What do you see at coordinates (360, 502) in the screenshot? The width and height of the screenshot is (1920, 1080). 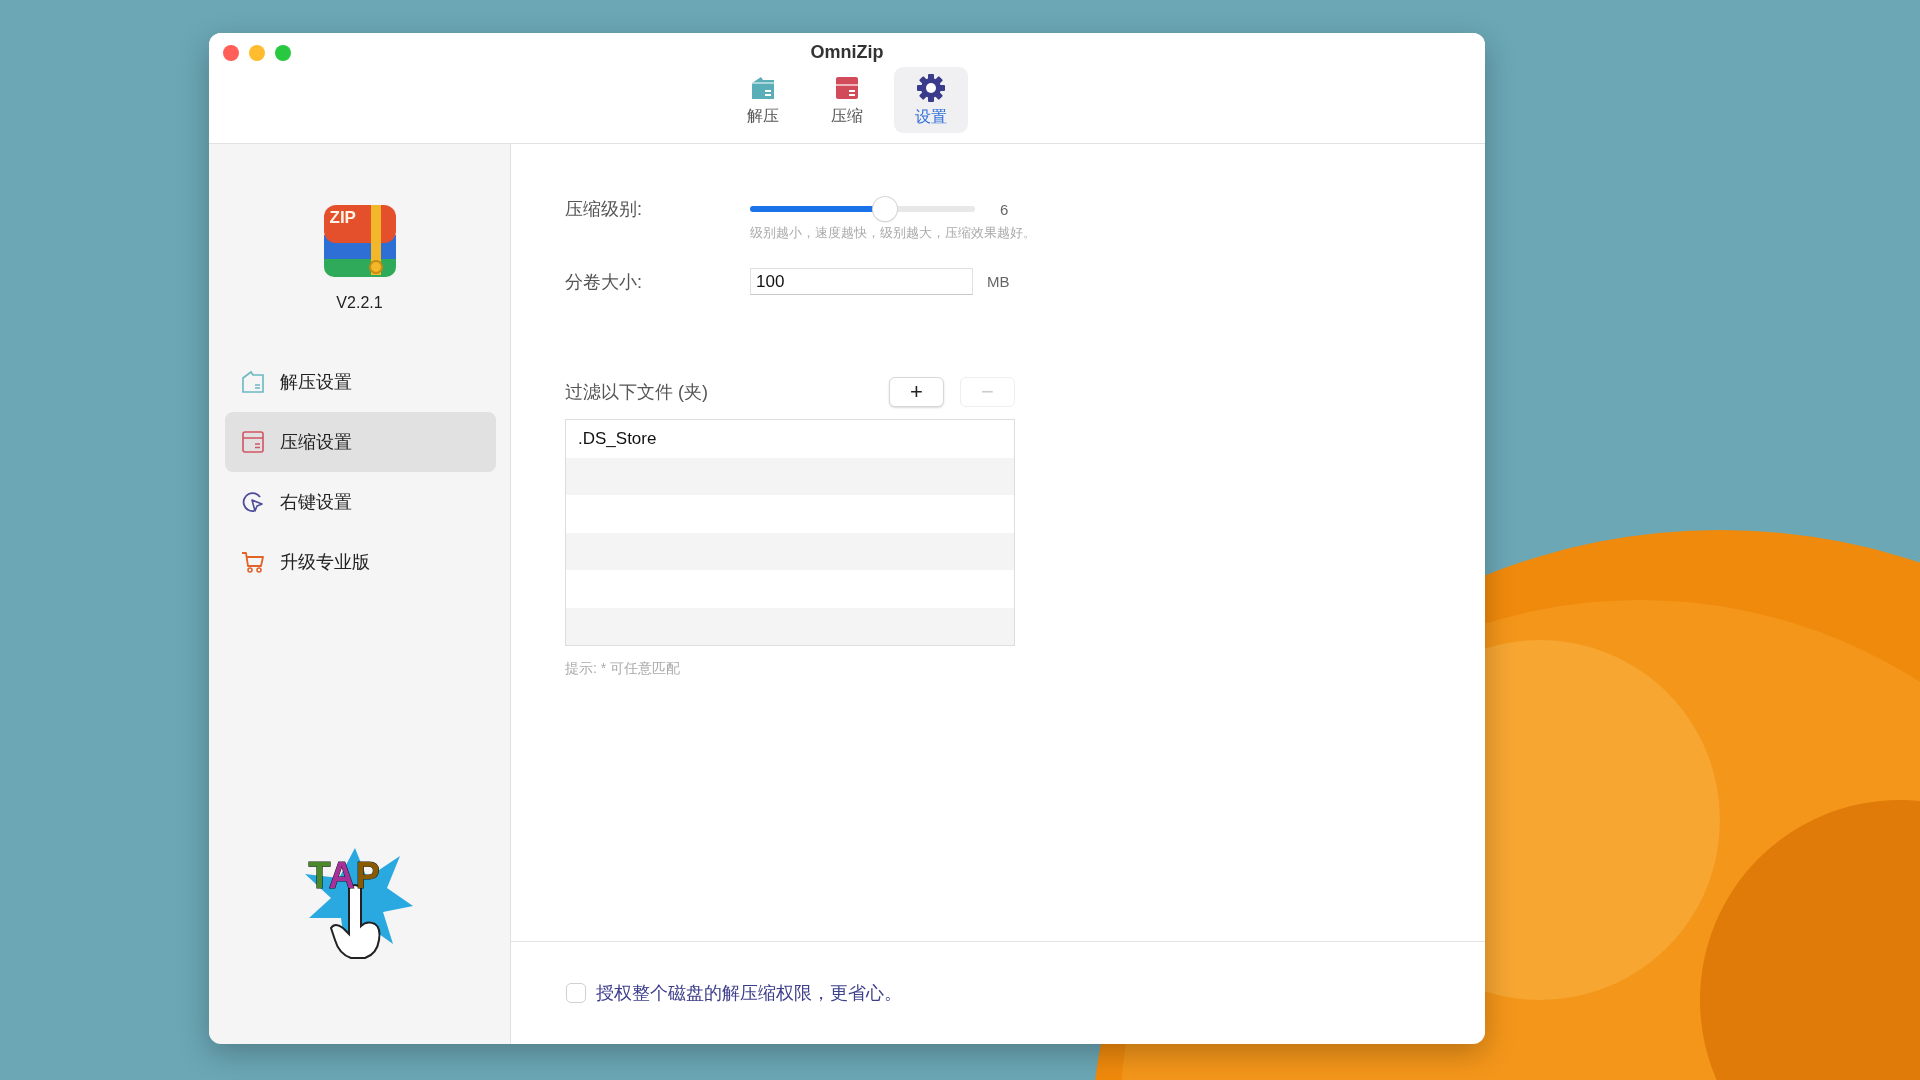 I see `sidebar-item: 右键设置` at bounding box center [360, 502].